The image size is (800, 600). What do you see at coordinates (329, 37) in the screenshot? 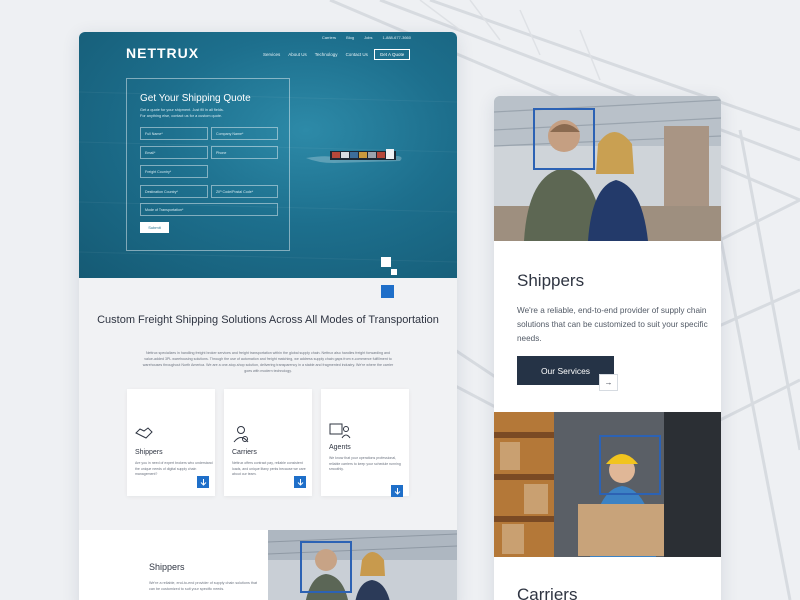
I see `topbar-carriers-link: Carriers` at bounding box center [329, 37].